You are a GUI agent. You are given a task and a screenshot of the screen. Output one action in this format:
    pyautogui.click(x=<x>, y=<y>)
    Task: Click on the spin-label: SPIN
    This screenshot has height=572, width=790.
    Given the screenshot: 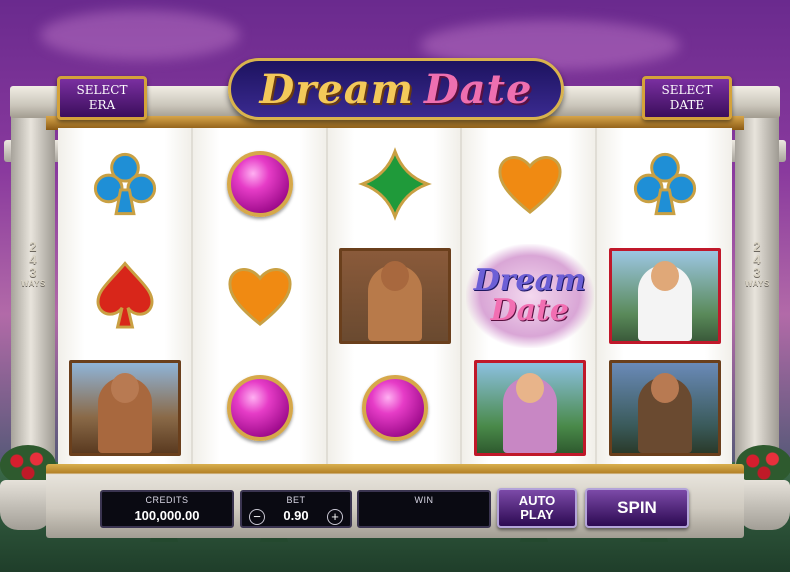 What is the action you would take?
    pyautogui.click(x=637, y=507)
    